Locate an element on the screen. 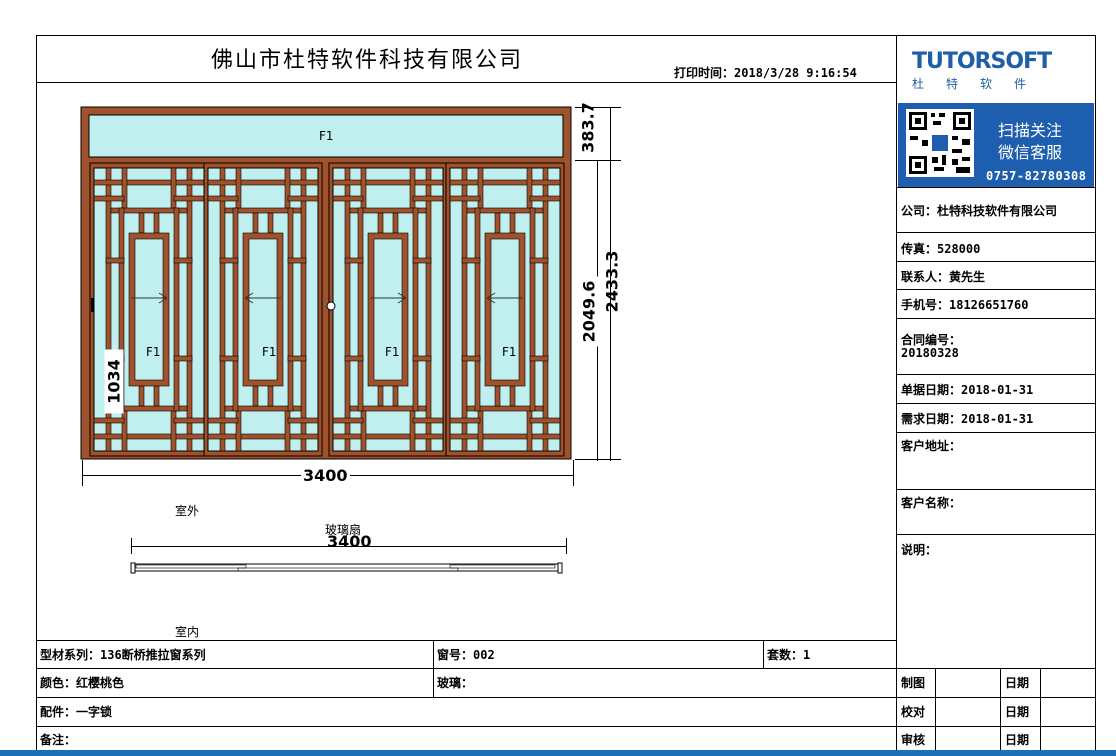  info-fax: 传真：528000 is located at coordinates (941, 249).